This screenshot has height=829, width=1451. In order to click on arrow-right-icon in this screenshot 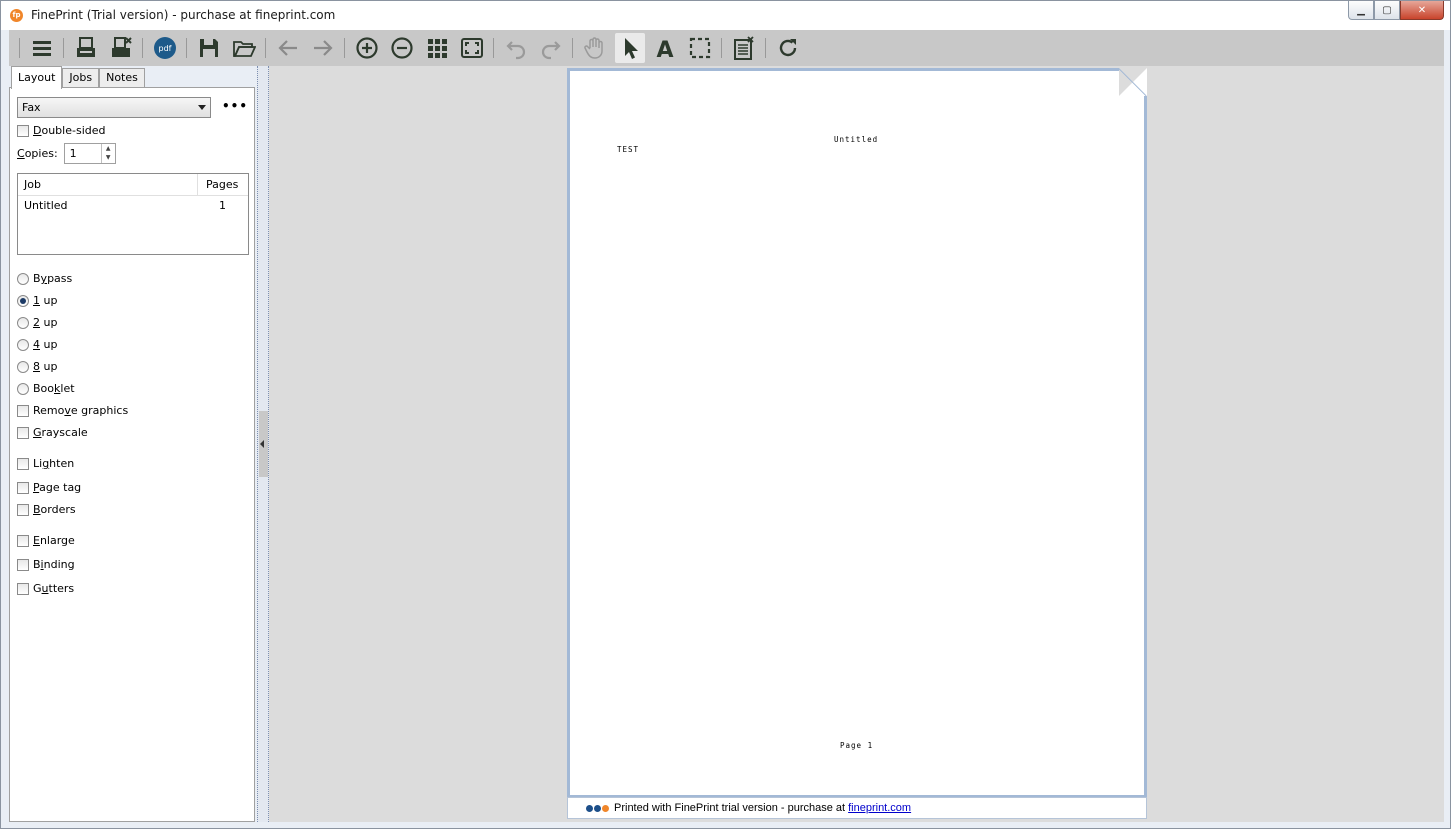, I will do `click(323, 48)`.